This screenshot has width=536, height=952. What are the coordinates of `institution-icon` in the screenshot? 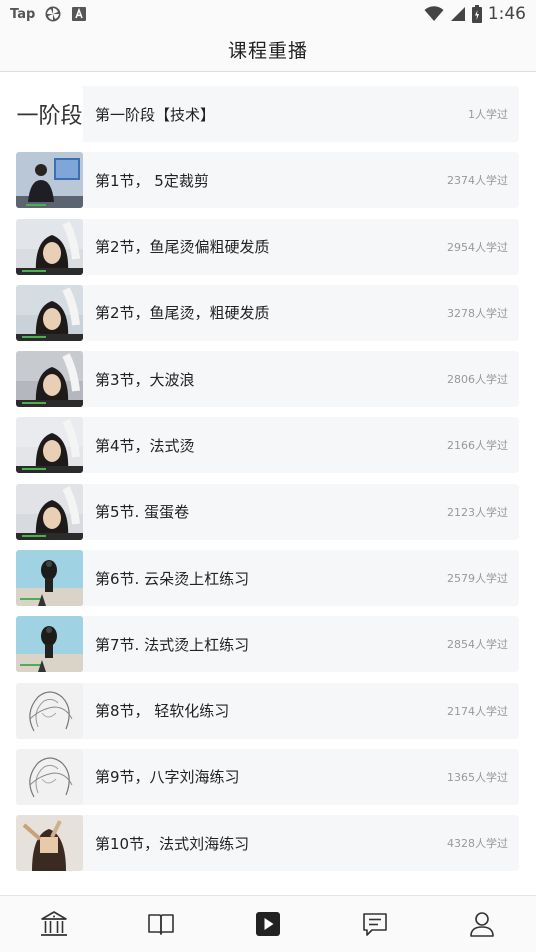 It's located at (53, 923).